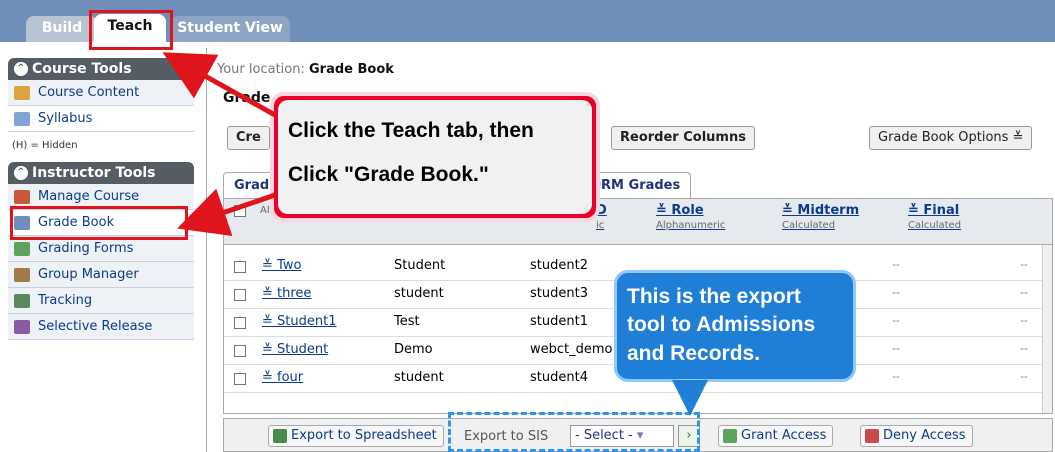 The width and height of the screenshot is (1055, 452). I want to click on arrow-to-grade-book, so click(226, 212).